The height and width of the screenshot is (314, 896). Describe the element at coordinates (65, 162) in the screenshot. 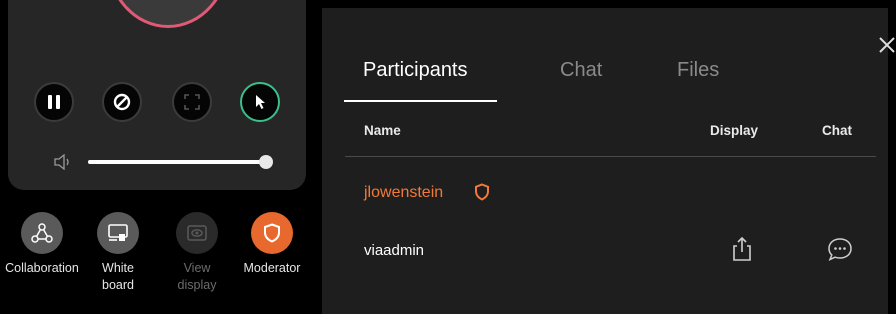

I see `speaker-icon` at that location.